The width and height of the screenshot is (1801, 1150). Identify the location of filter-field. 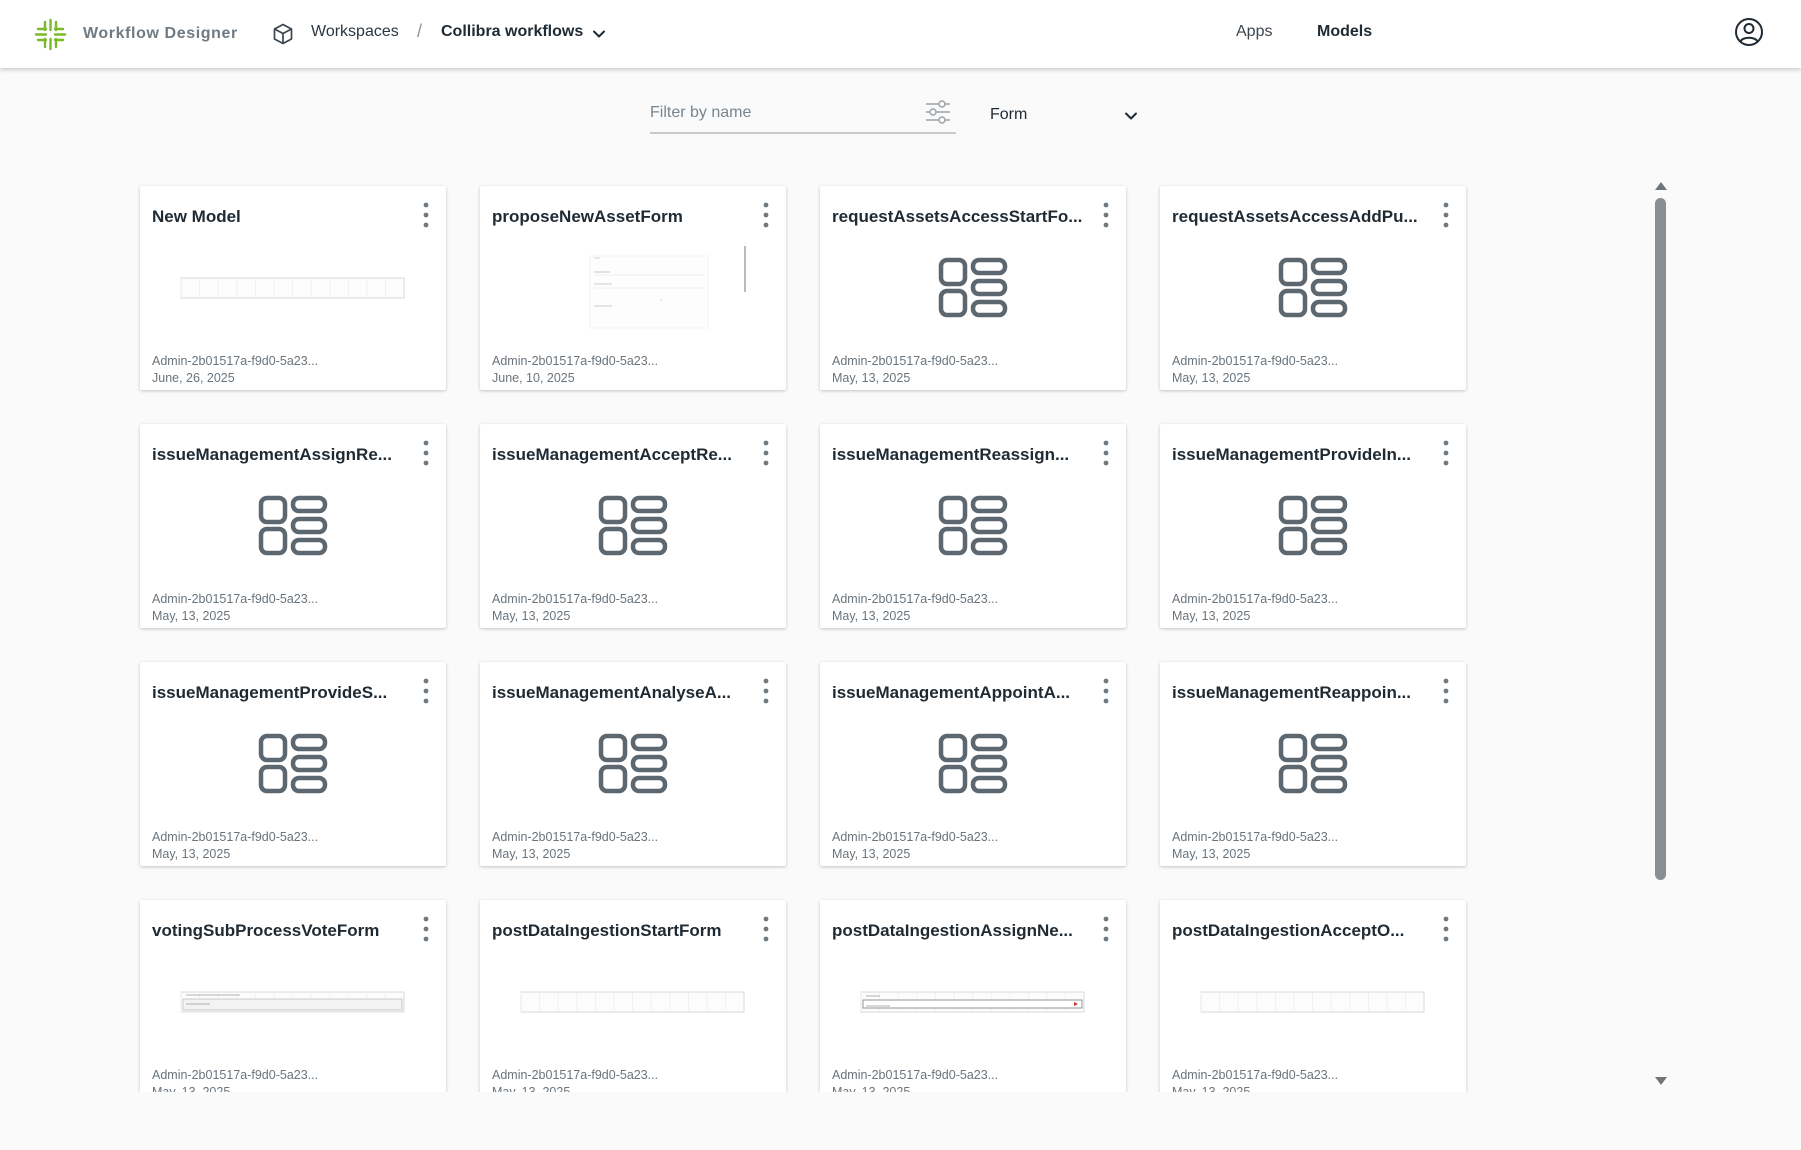
(803, 115).